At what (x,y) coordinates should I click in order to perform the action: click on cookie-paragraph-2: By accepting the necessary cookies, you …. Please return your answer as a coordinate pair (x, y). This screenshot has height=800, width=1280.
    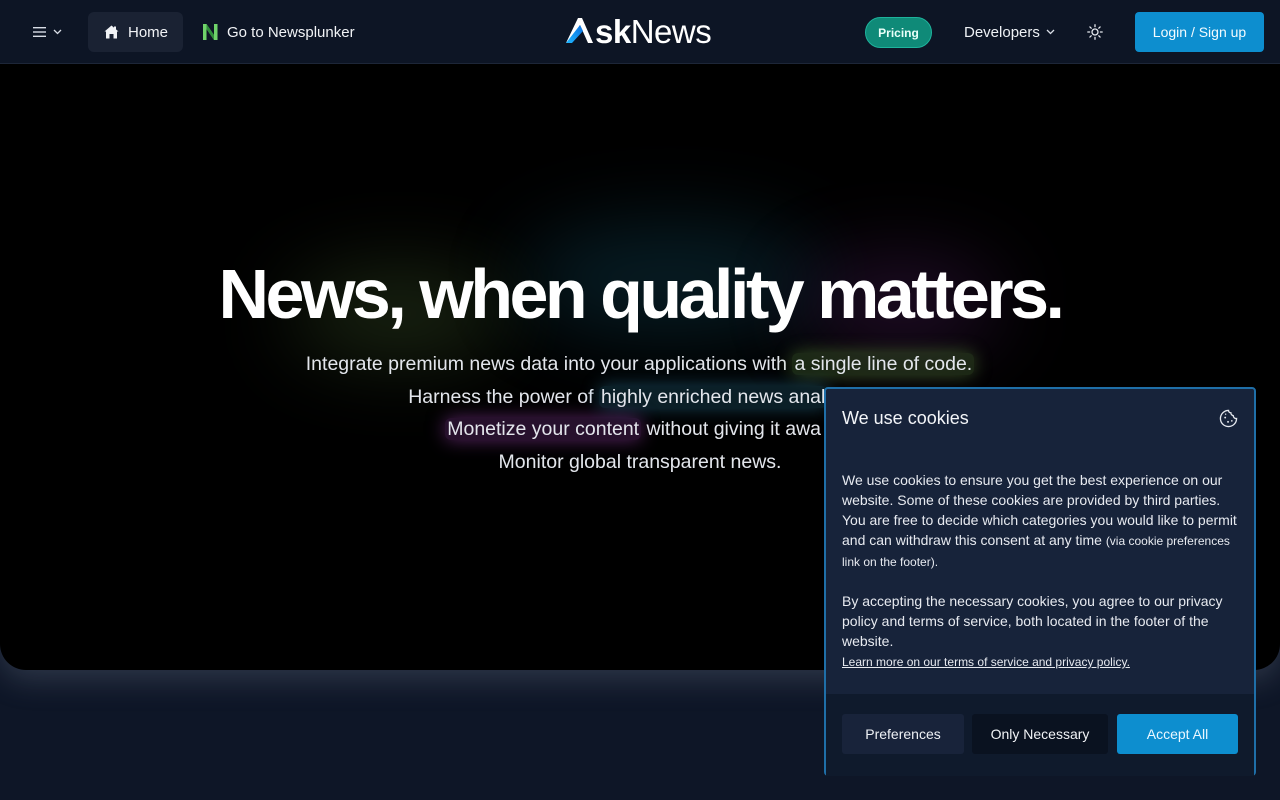
    Looking at the image, I should click on (1032, 621).